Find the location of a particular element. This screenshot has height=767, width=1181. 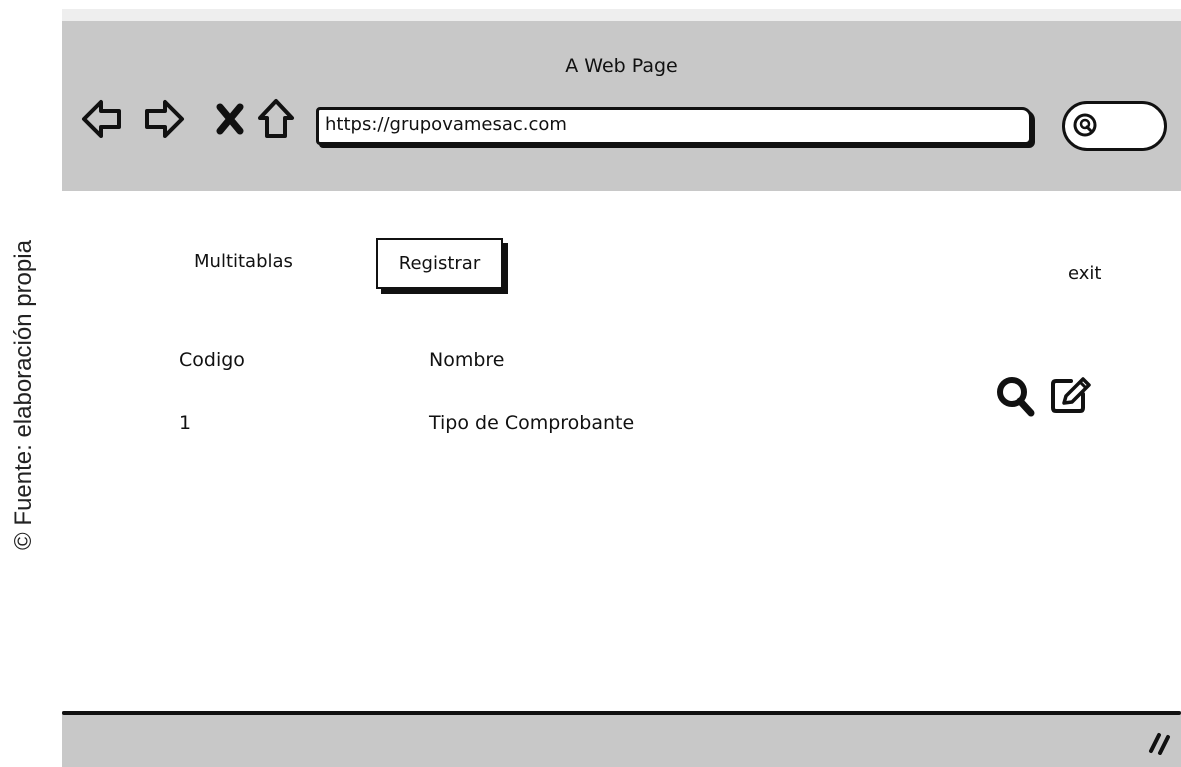

forward-button is located at coordinates (164, 119).